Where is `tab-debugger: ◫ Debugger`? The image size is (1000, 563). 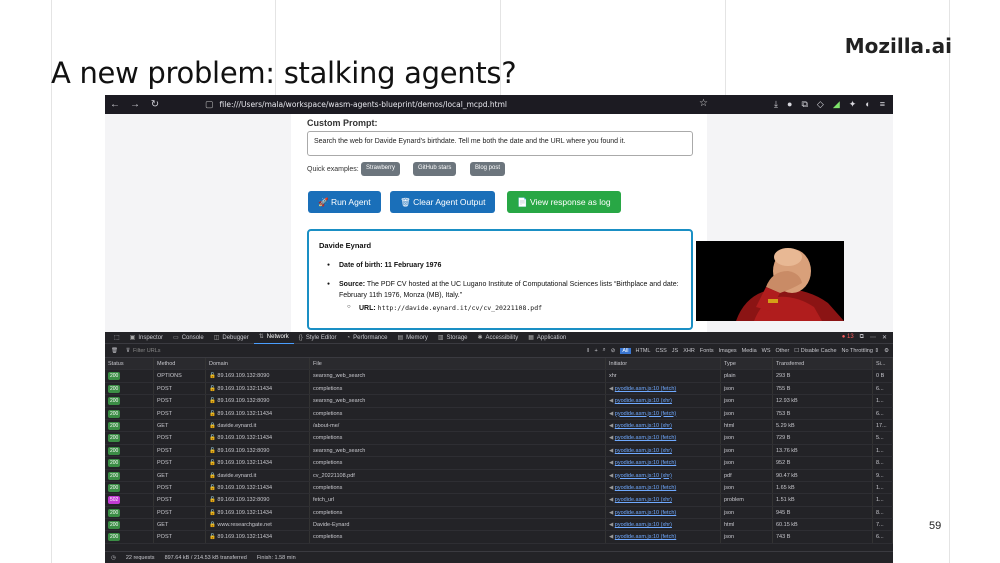 tab-debugger: ◫ Debugger is located at coordinates (231, 338).